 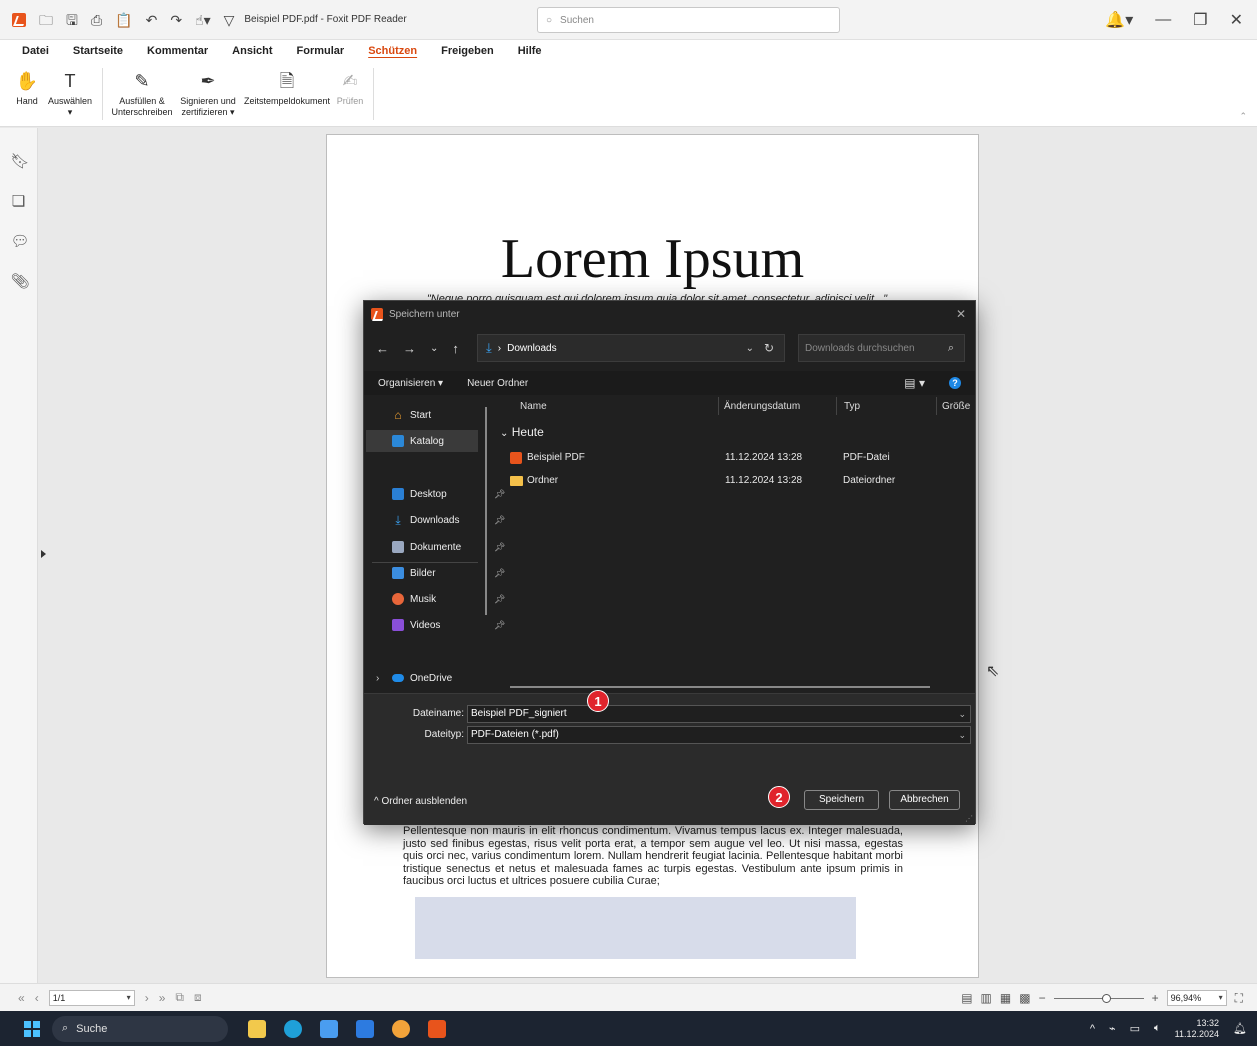 I want to click on view-options-icon: ▤ ▾, so click(x=914, y=383).